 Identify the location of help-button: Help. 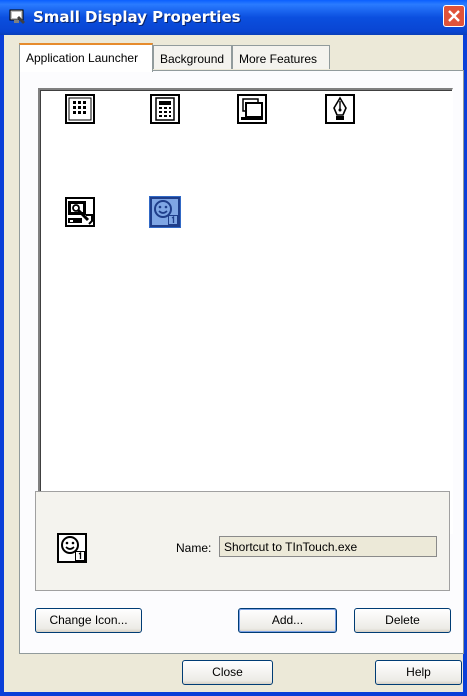
(418, 672).